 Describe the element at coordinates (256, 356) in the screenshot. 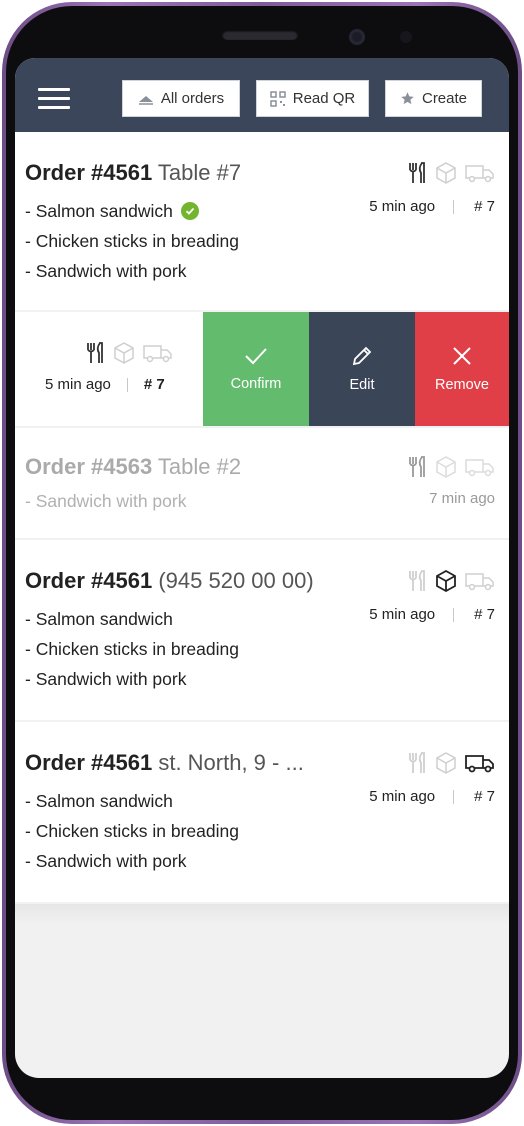

I see `check-icon` at that location.